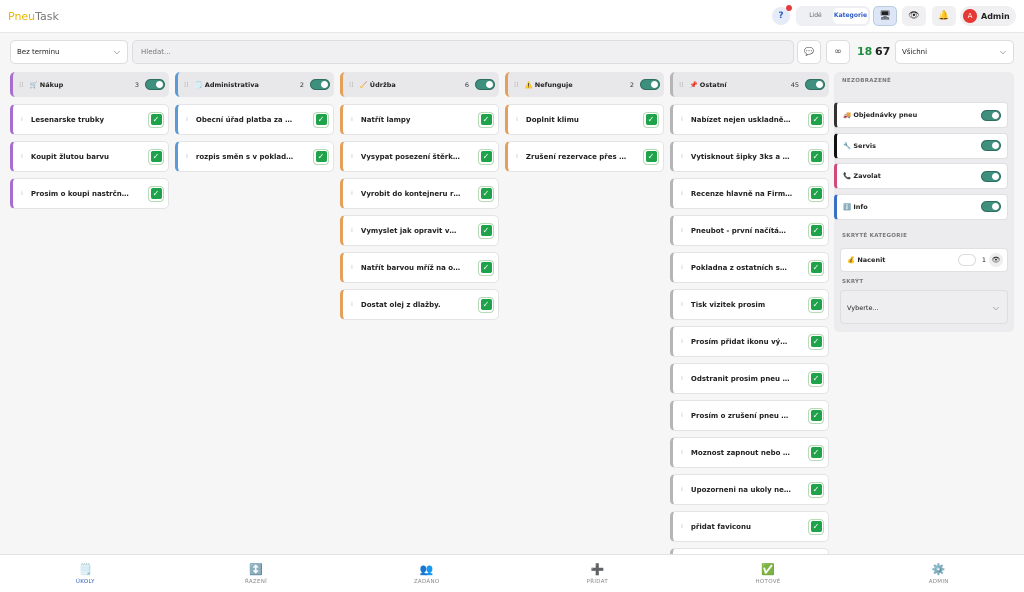 This screenshot has height=592, width=1024. I want to click on monitor-button: 🖥, so click(885, 16).